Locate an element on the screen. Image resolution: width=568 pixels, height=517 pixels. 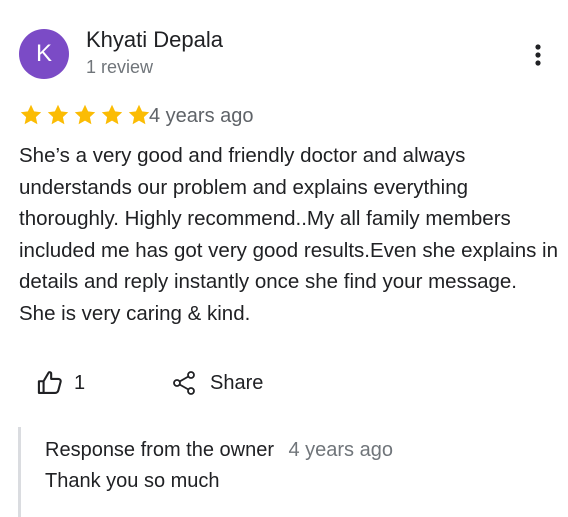
like-button: 1 is located at coordinates (60, 383).